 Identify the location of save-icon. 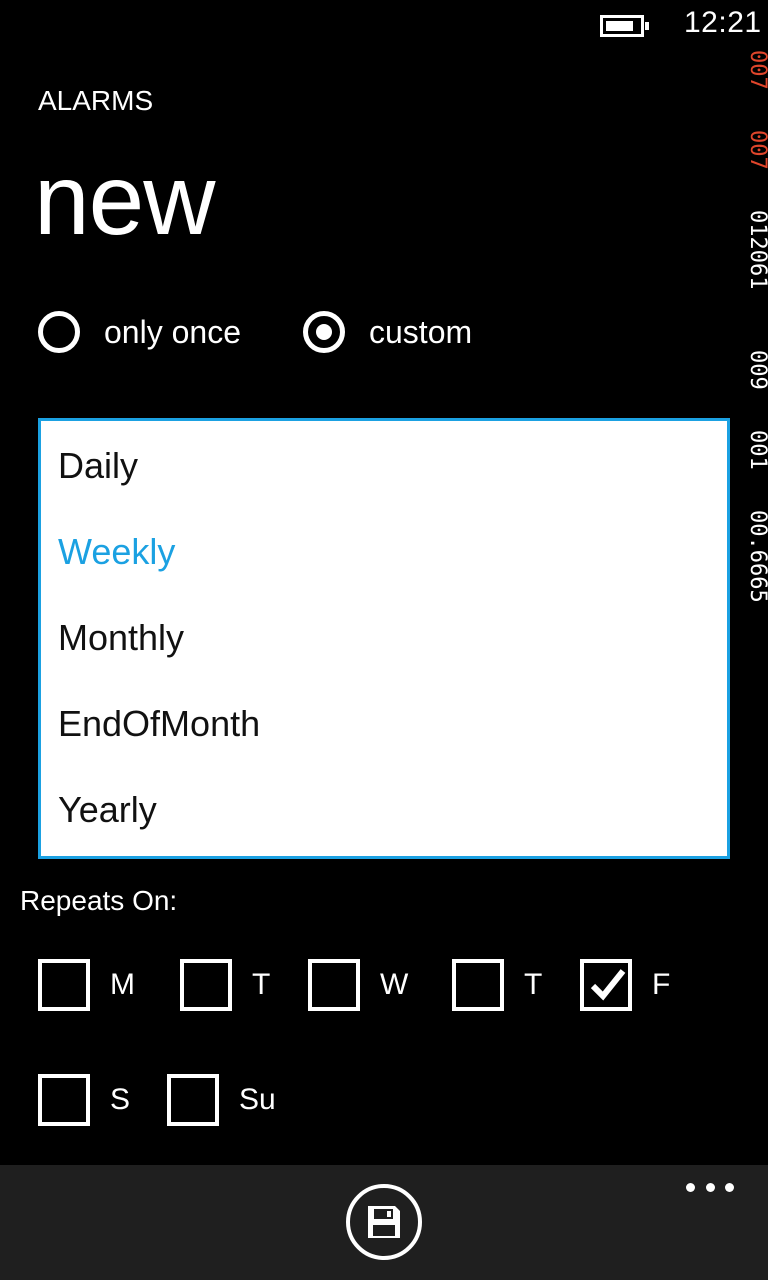
(384, 1222).